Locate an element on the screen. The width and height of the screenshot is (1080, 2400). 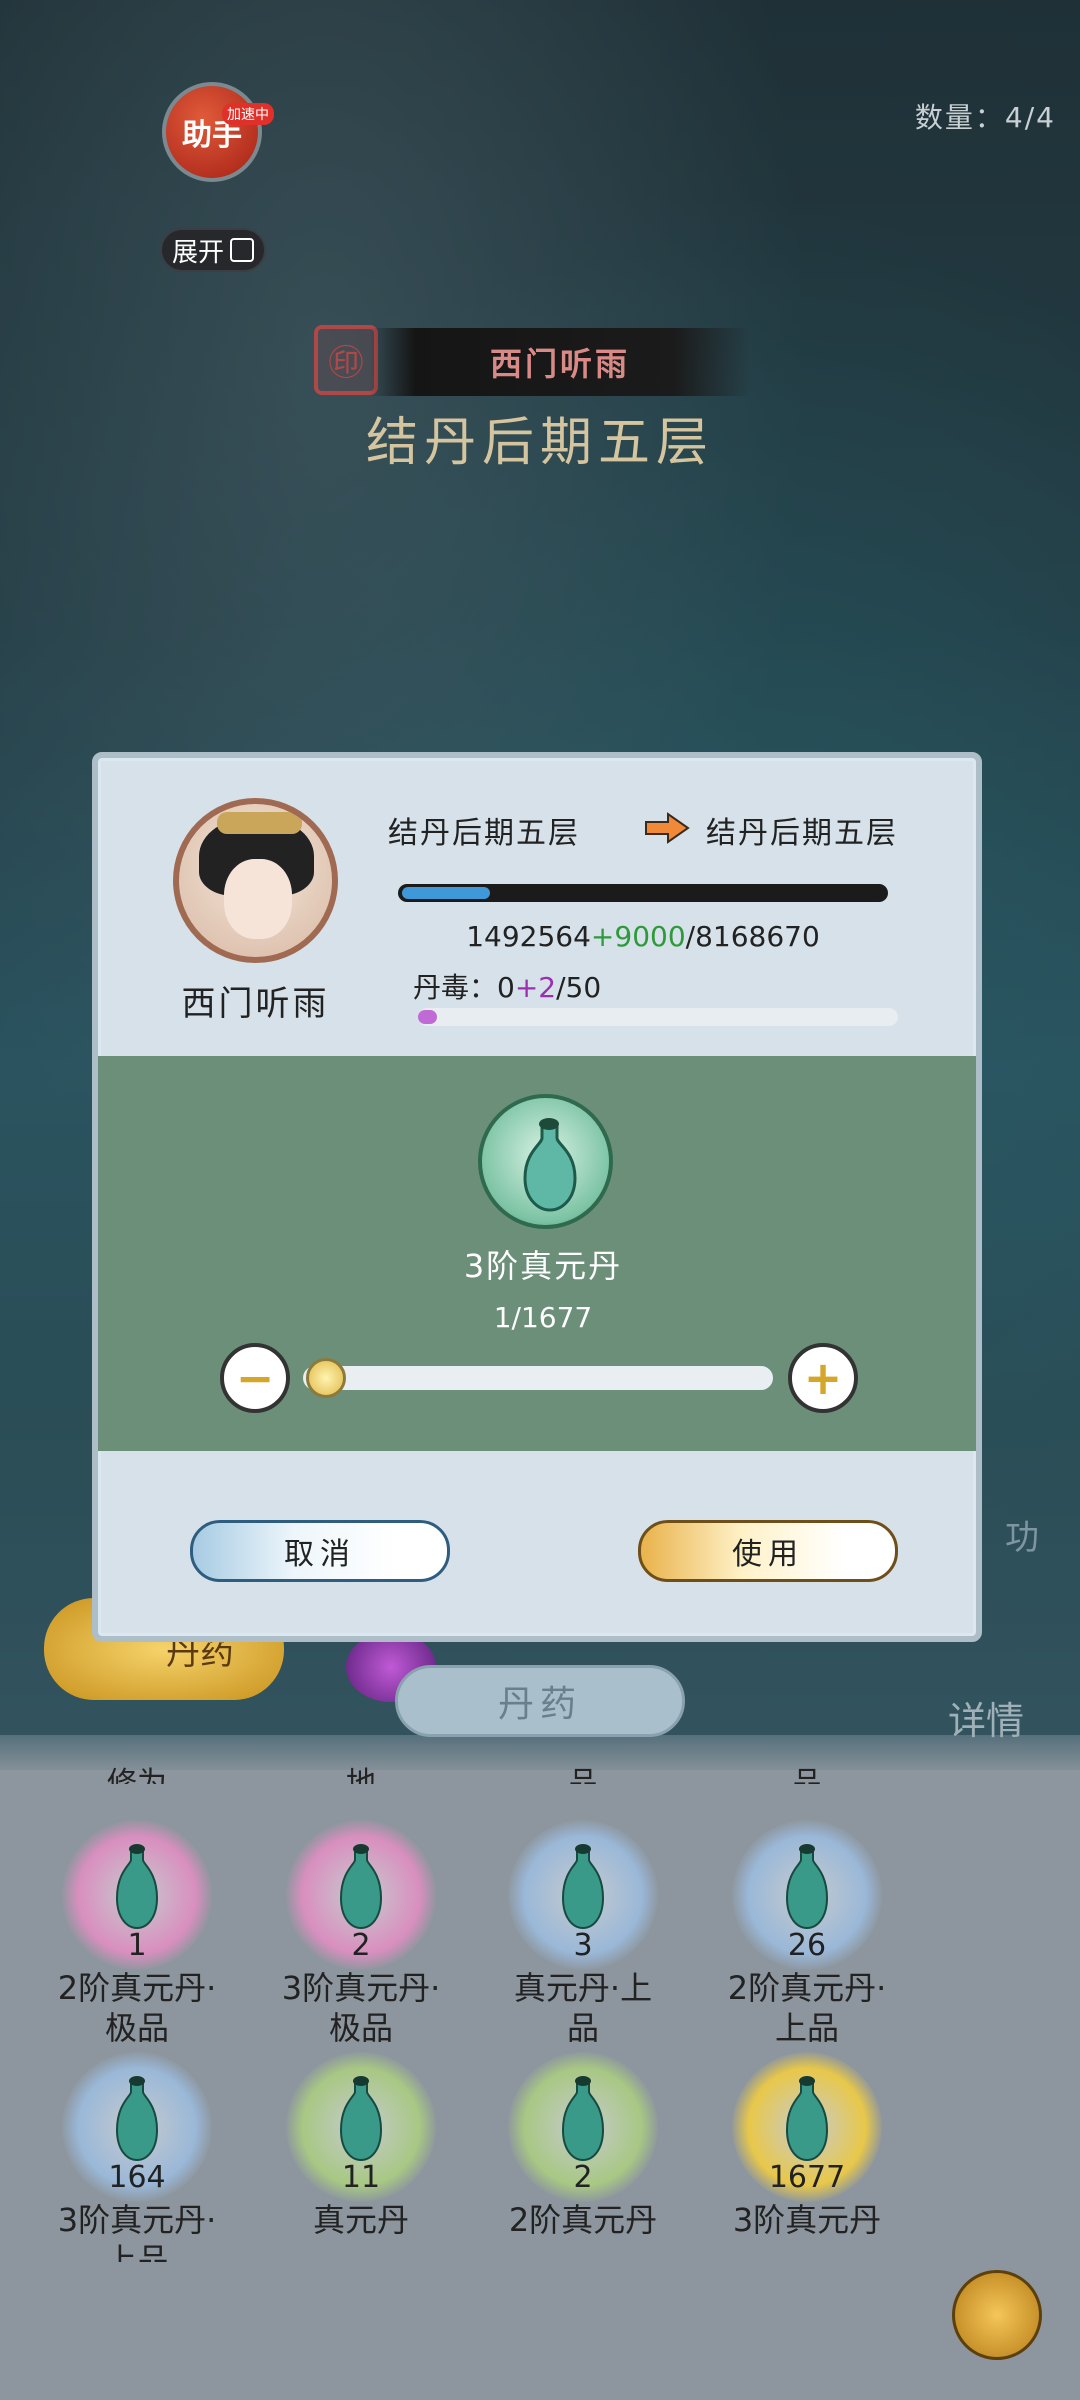
tab-pills: 丹药 is located at coordinates (540, 1701).